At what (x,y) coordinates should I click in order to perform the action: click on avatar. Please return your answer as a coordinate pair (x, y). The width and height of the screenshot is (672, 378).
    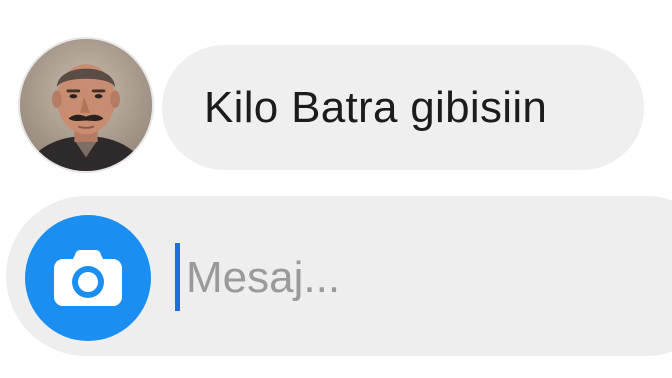
    Looking at the image, I should click on (86, 105).